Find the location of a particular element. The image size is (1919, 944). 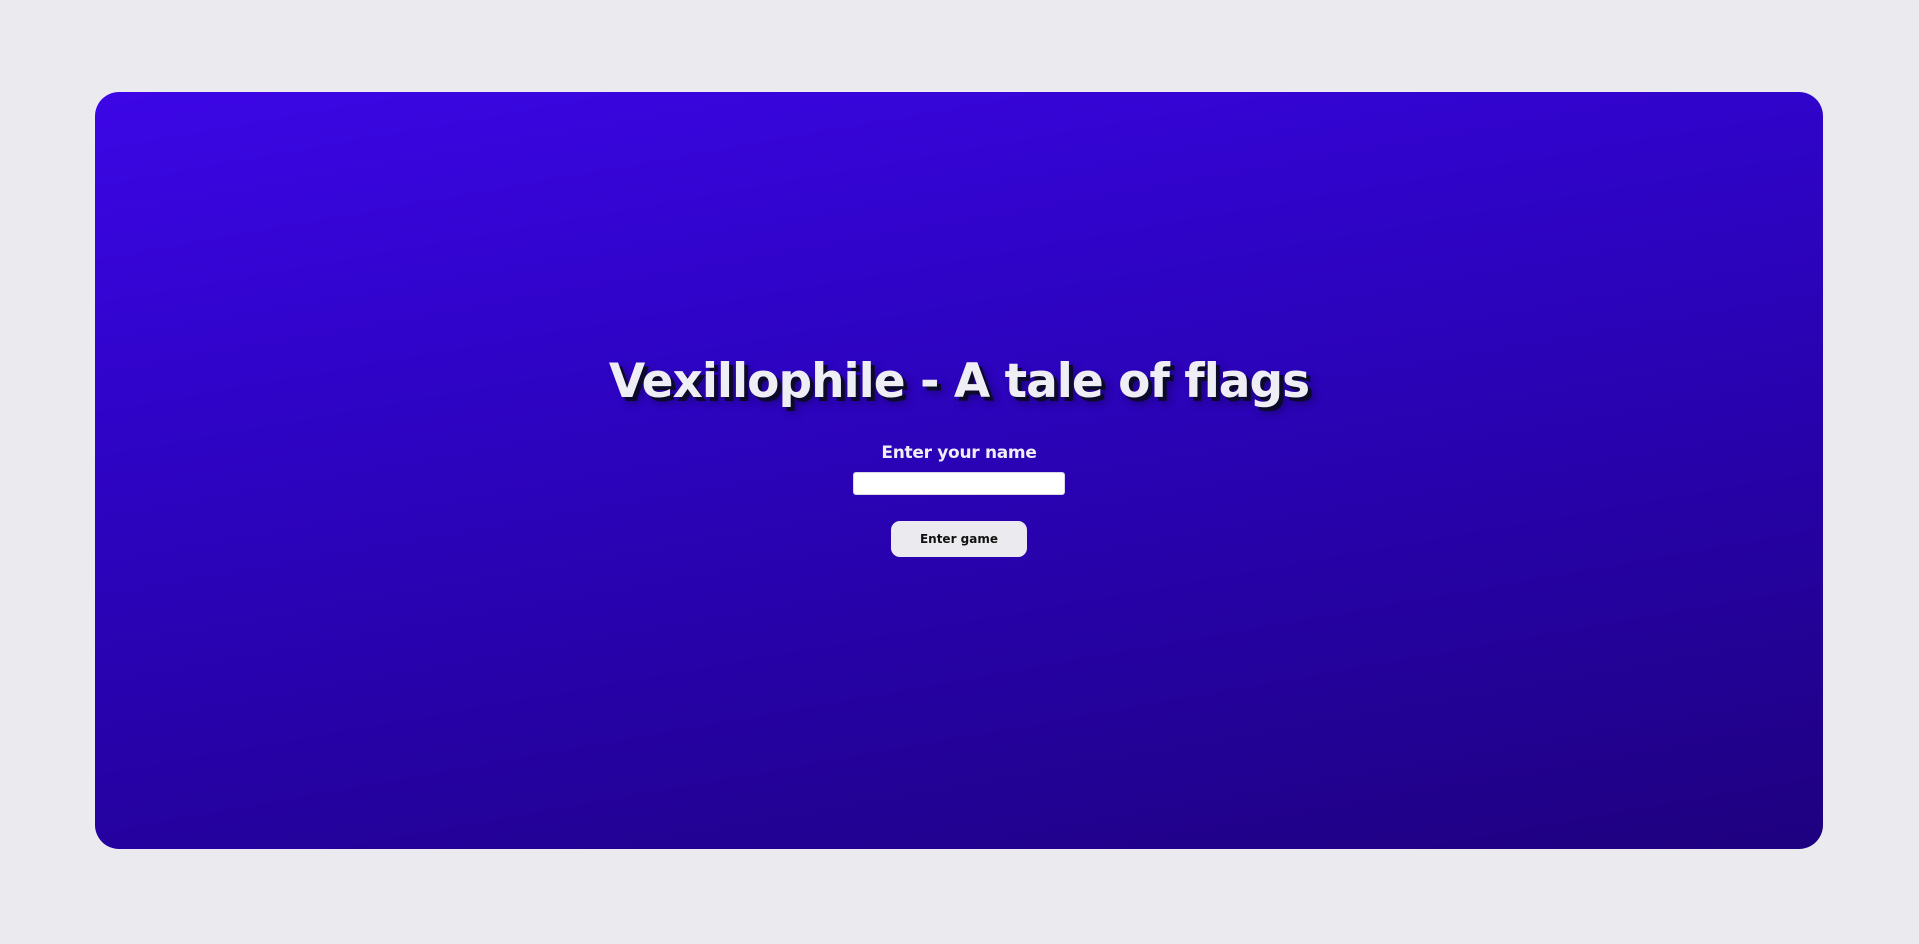

page-title: Vexillophile - A tale of flags is located at coordinates (959, 381).